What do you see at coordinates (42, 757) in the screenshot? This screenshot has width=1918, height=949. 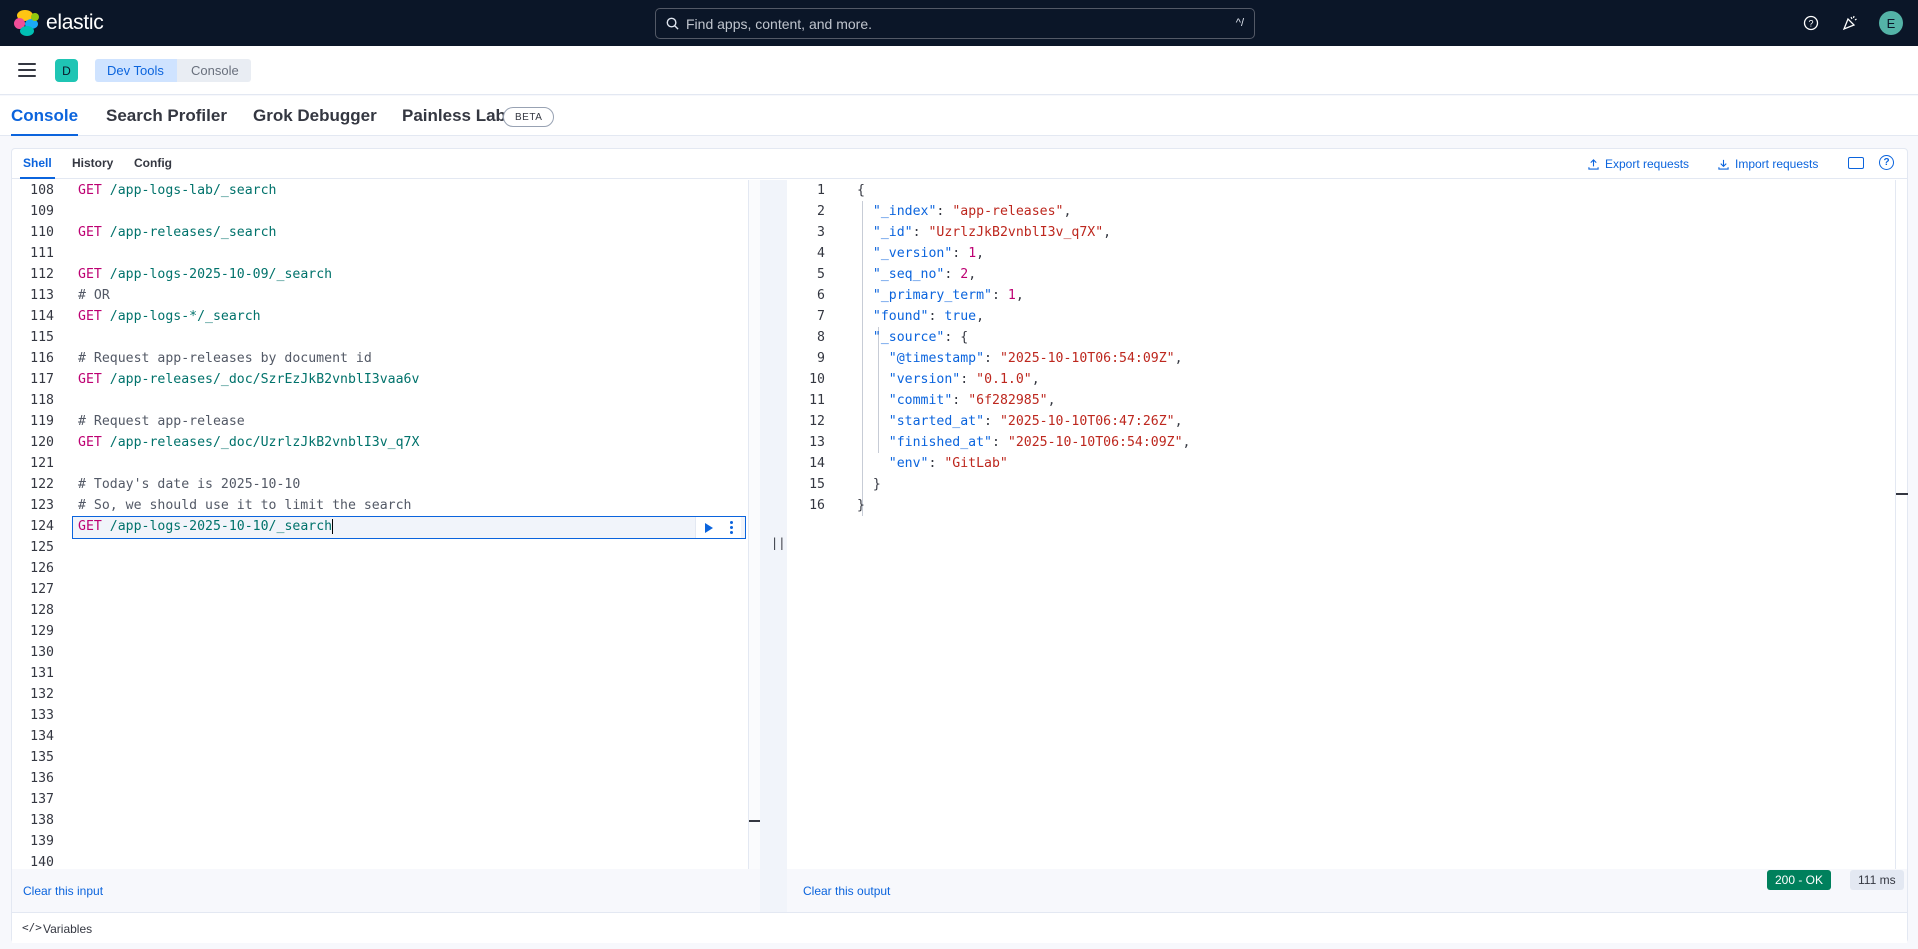 I see `line-number: 135` at bounding box center [42, 757].